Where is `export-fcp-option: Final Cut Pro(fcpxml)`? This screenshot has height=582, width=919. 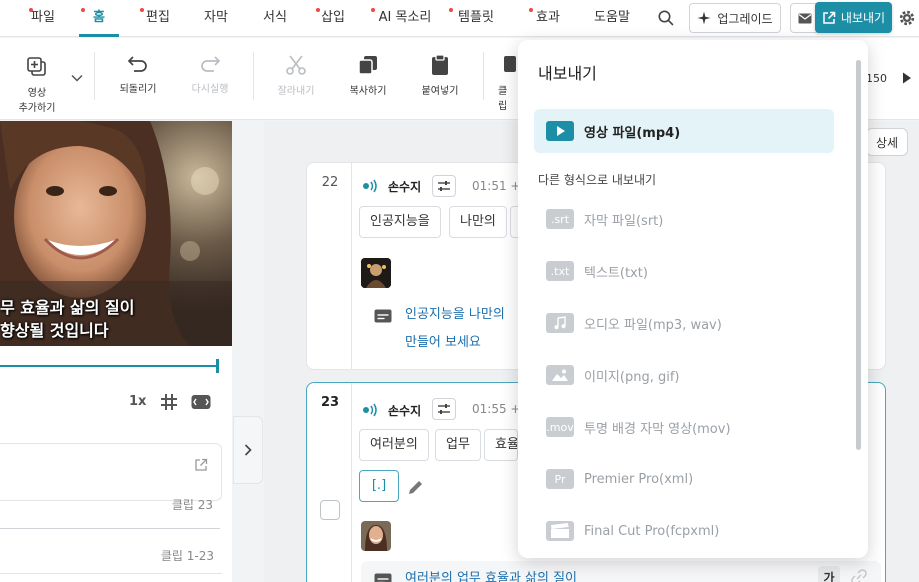
export-fcp-option: Final Cut Pro(fcpxml) is located at coordinates (632, 531).